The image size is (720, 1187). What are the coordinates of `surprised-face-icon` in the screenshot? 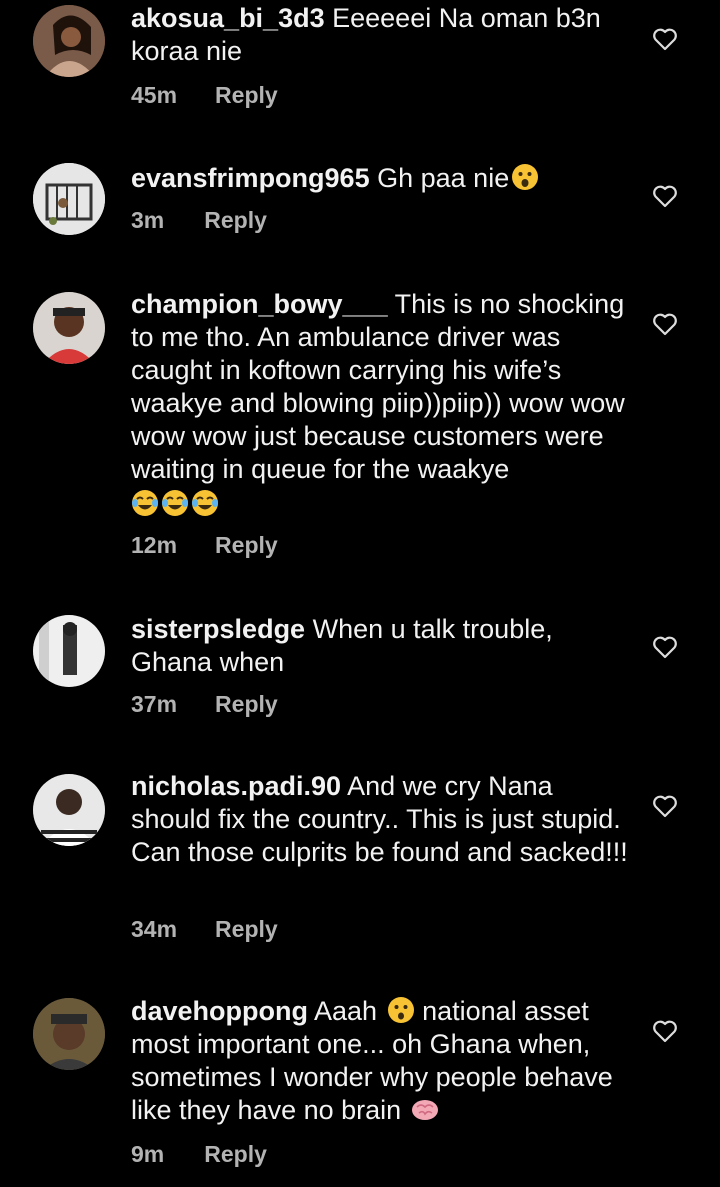 It's located at (525, 177).